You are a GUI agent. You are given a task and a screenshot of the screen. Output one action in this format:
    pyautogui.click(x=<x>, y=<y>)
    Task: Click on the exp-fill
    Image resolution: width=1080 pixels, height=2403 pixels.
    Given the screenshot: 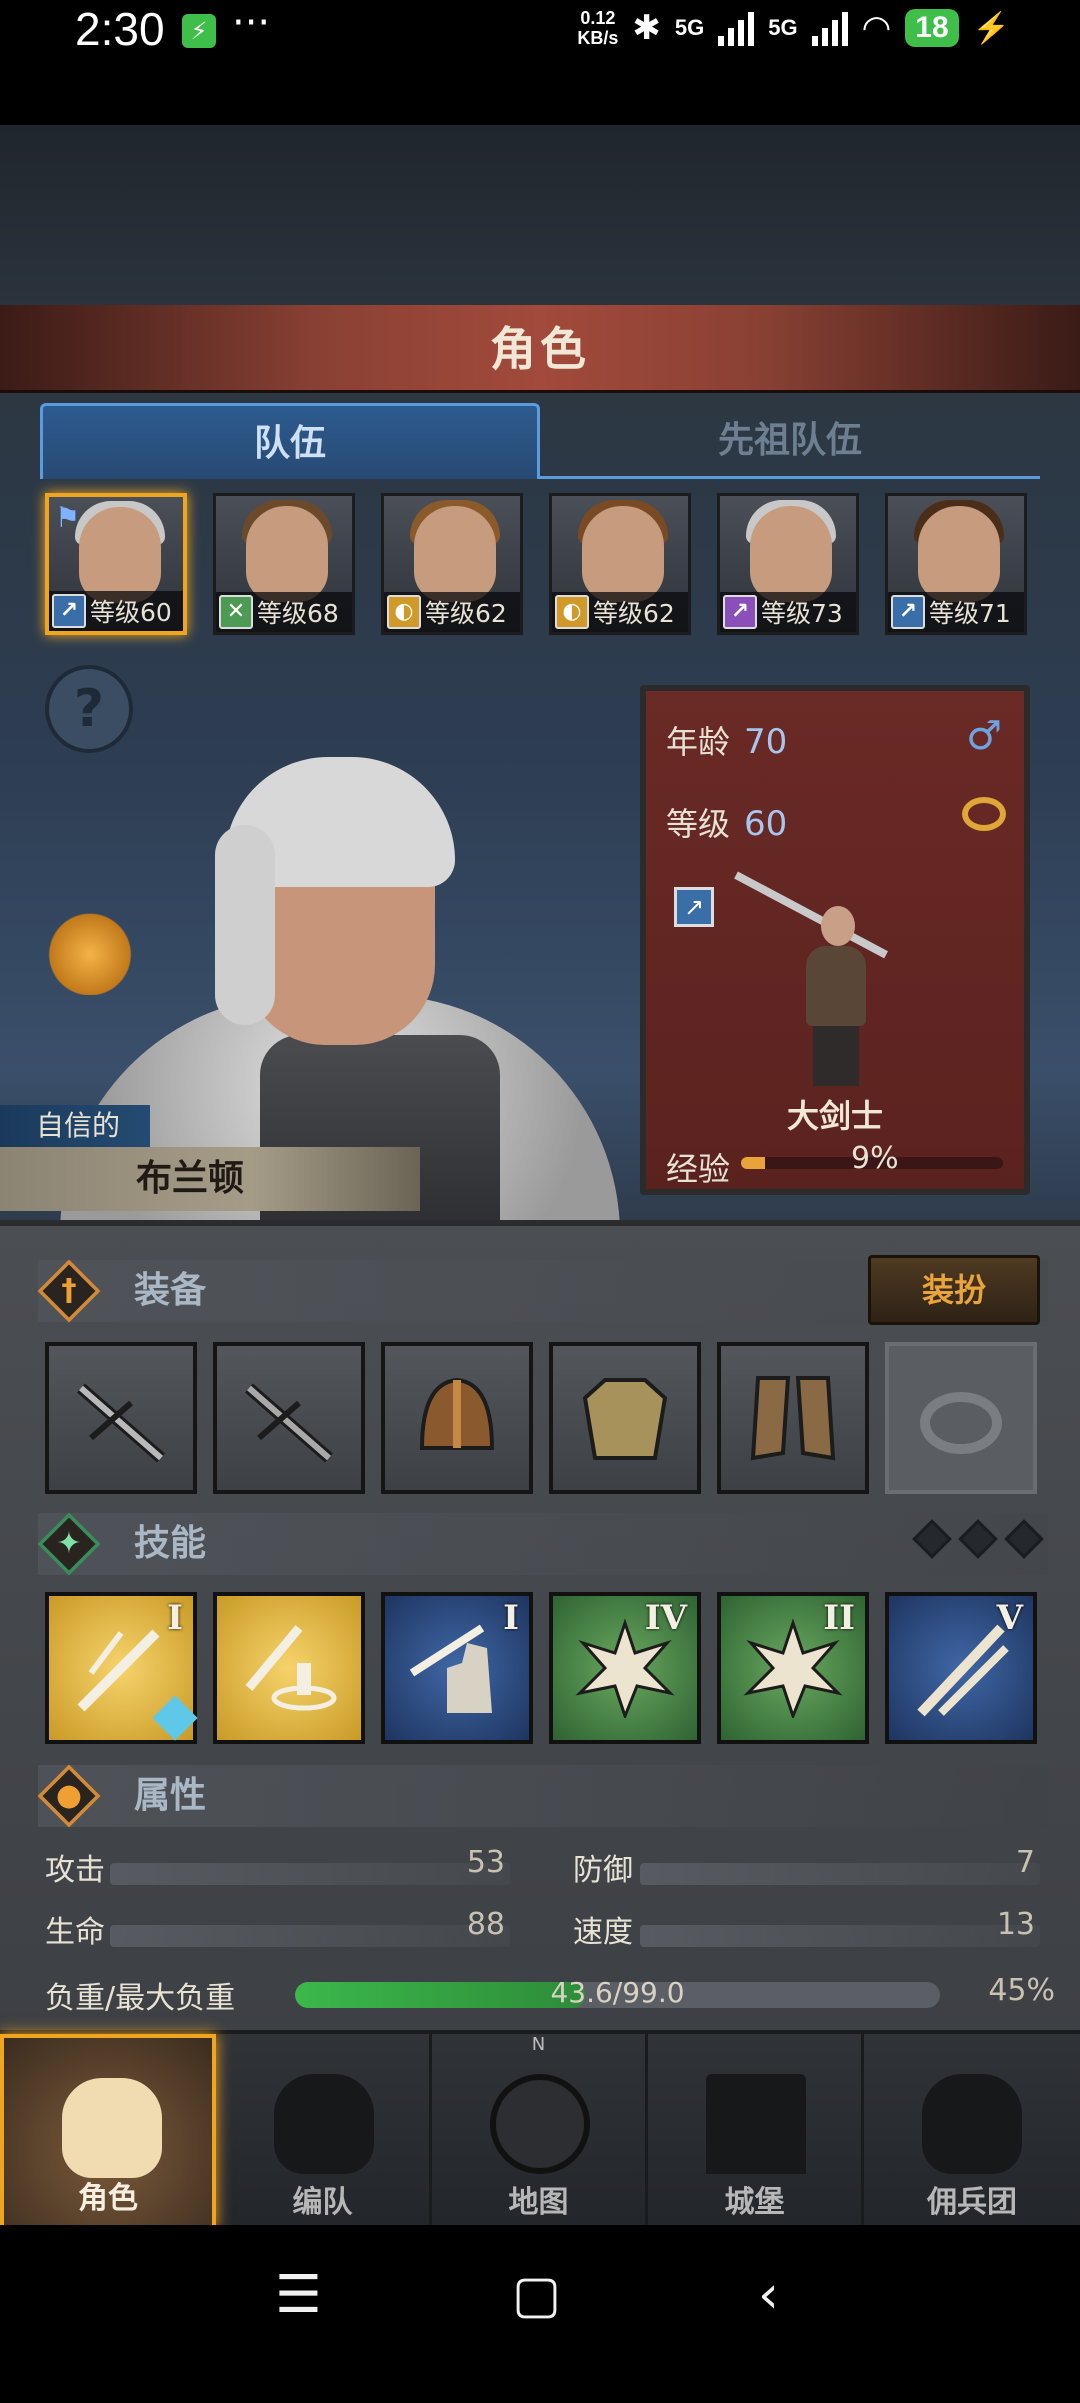 What is the action you would take?
    pyautogui.click(x=753, y=1163)
    